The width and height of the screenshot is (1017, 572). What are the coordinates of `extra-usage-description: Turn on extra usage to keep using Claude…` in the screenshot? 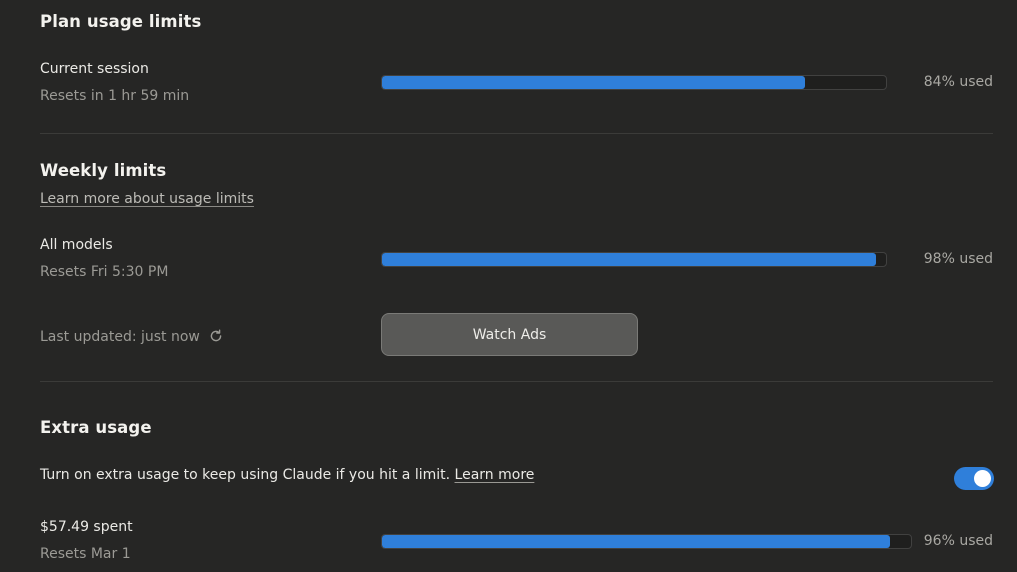 It's located at (245, 475).